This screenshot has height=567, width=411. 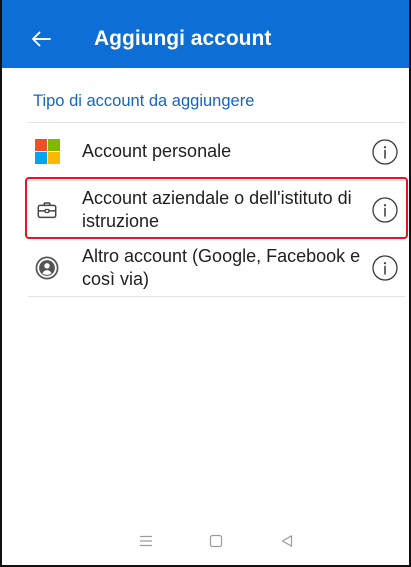 I want to click on logo-square-yellow, so click(x=53, y=158).